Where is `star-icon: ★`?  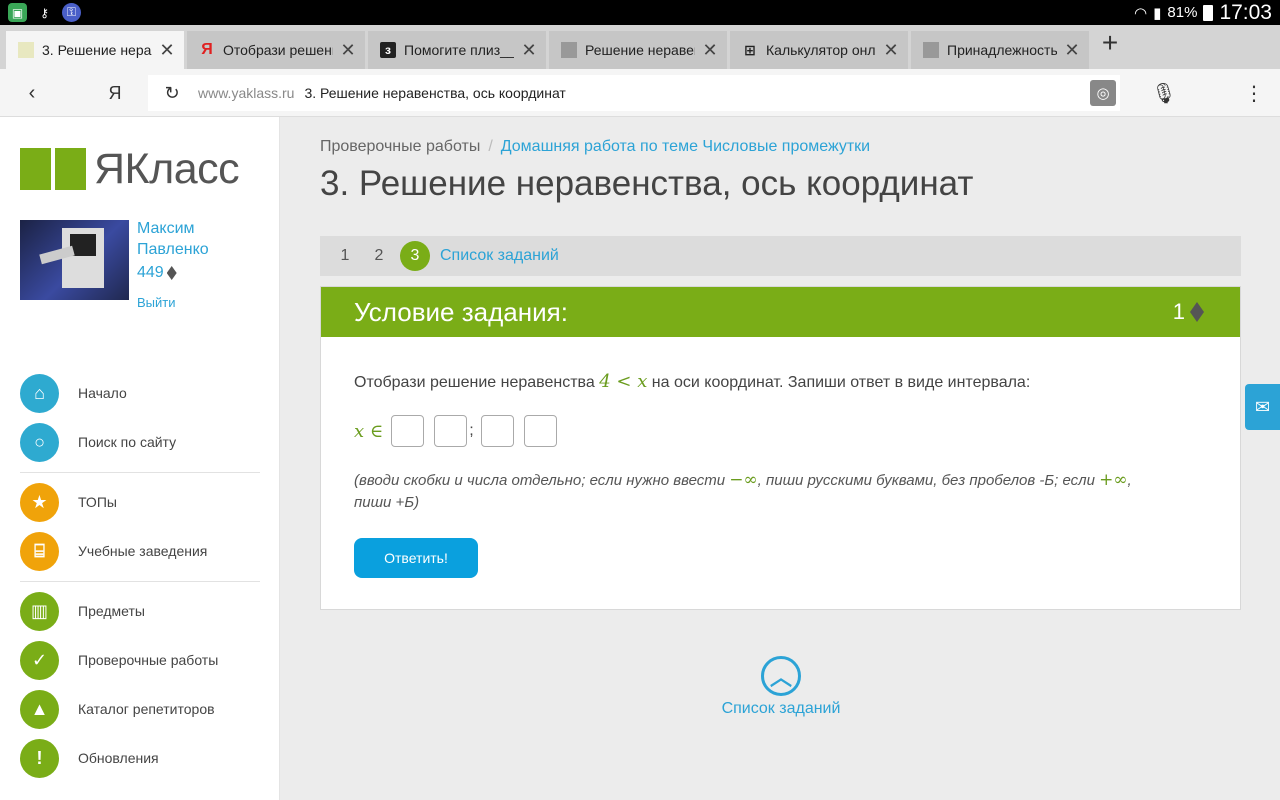
star-icon: ★ is located at coordinates (39, 502).